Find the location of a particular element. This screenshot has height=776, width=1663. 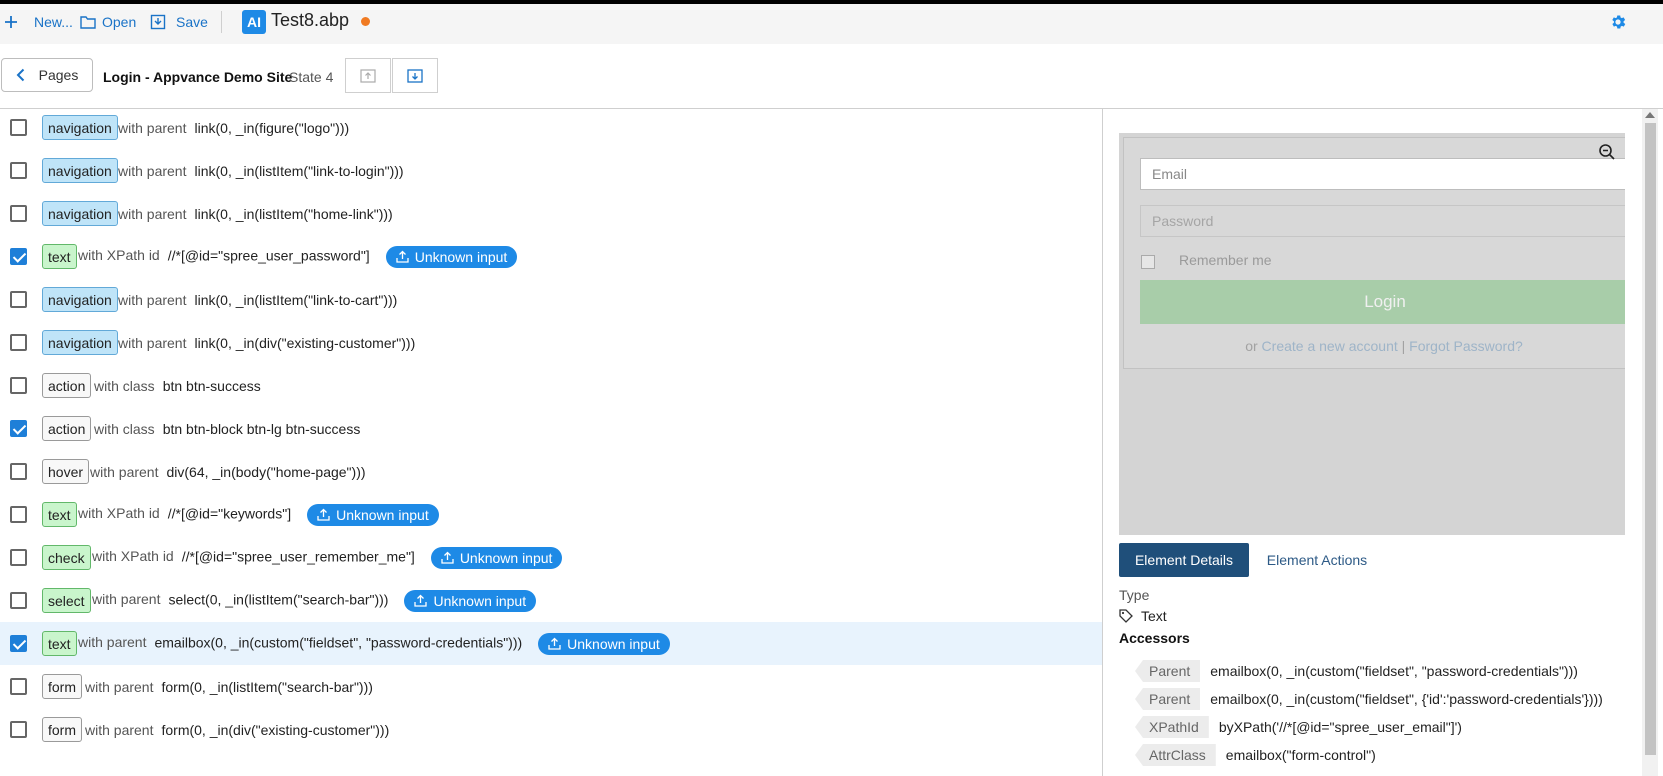

locator-value: link(0, _in(listItem("link-to-cart"))) is located at coordinates (296, 299).